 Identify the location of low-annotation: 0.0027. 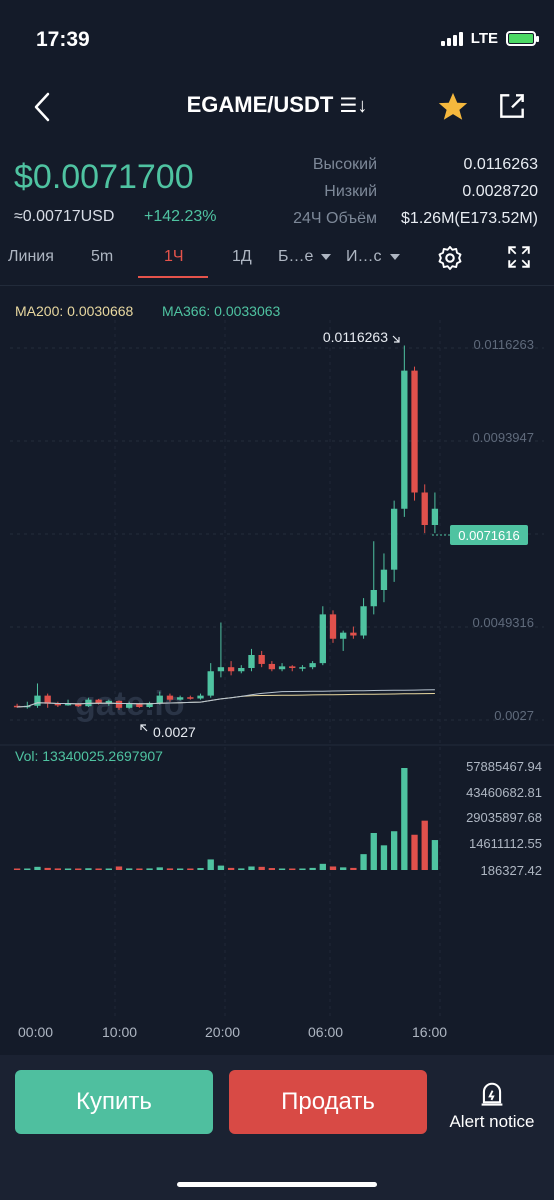
(174, 732).